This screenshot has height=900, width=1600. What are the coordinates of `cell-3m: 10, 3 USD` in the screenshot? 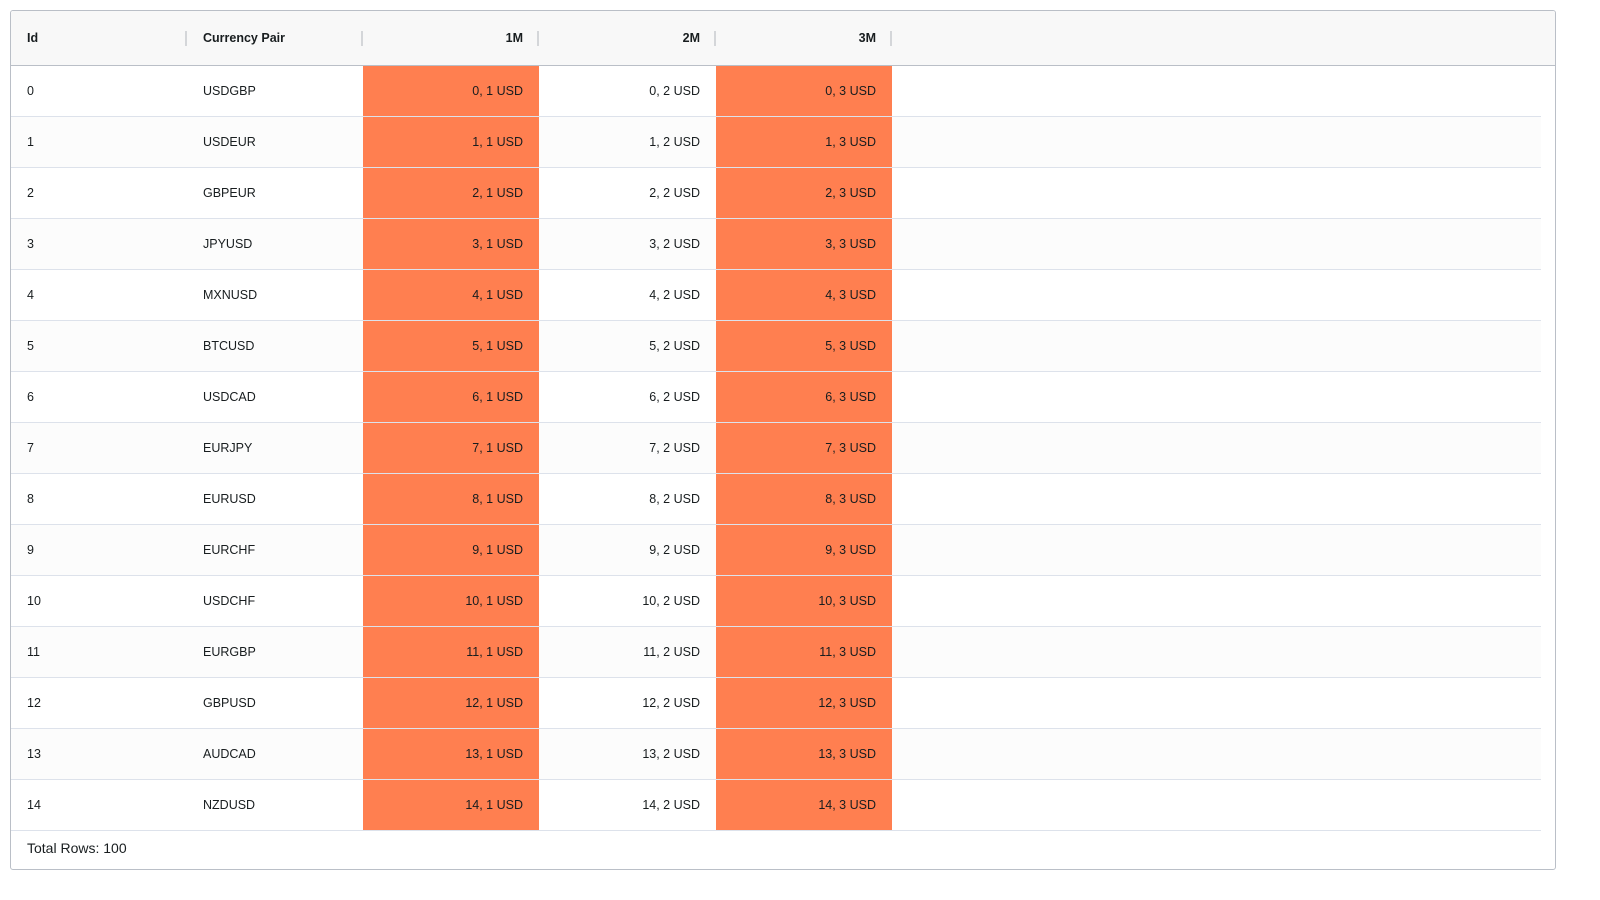 It's located at (804, 601).